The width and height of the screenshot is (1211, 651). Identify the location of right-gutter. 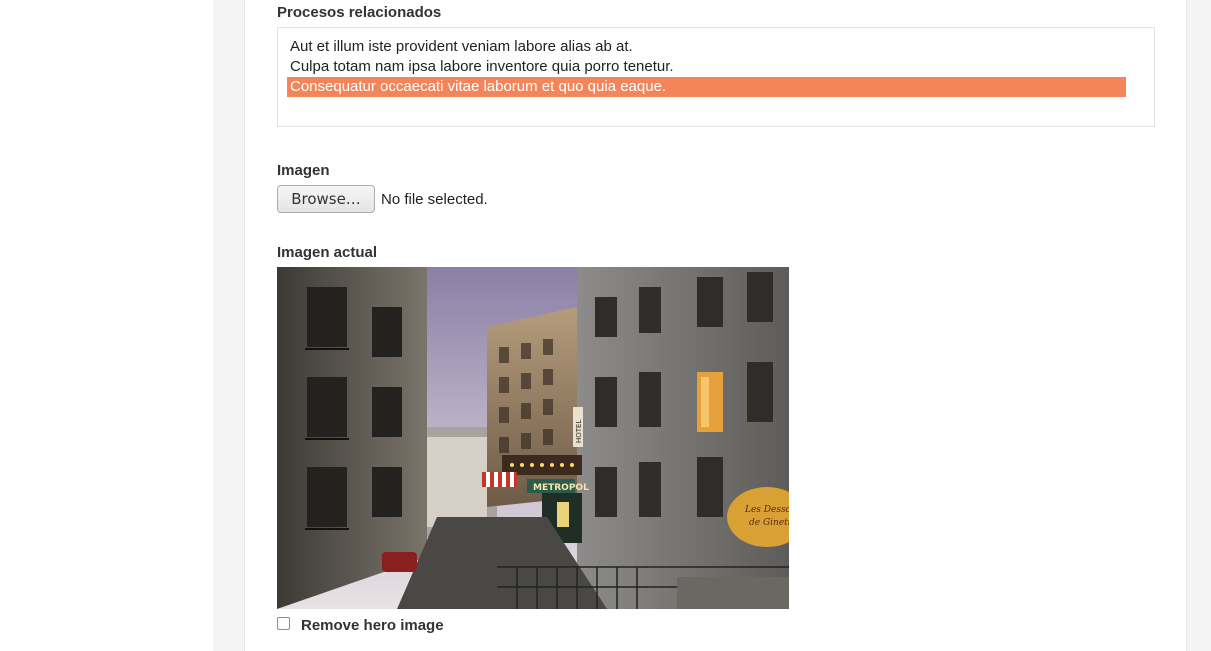
(1198, 325).